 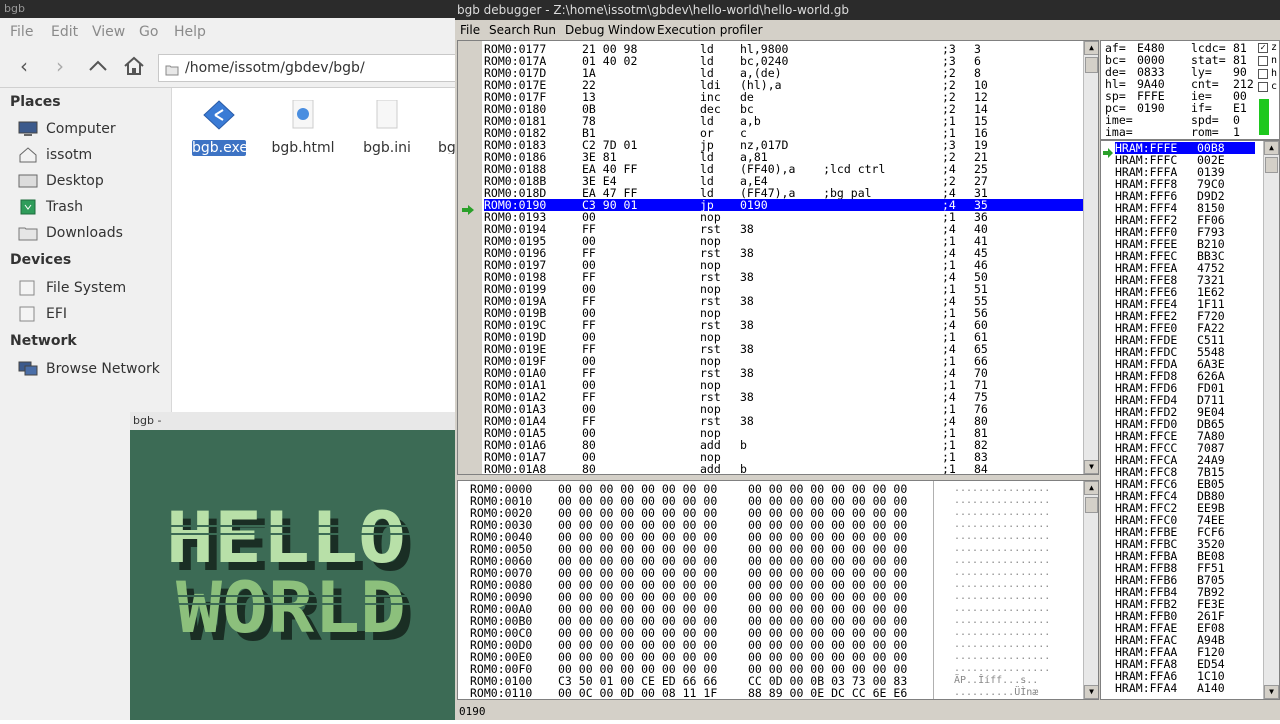 What do you see at coordinates (1151, 108) in the screenshot?
I see `register-value: 0190` at bounding box center [1151, 108].